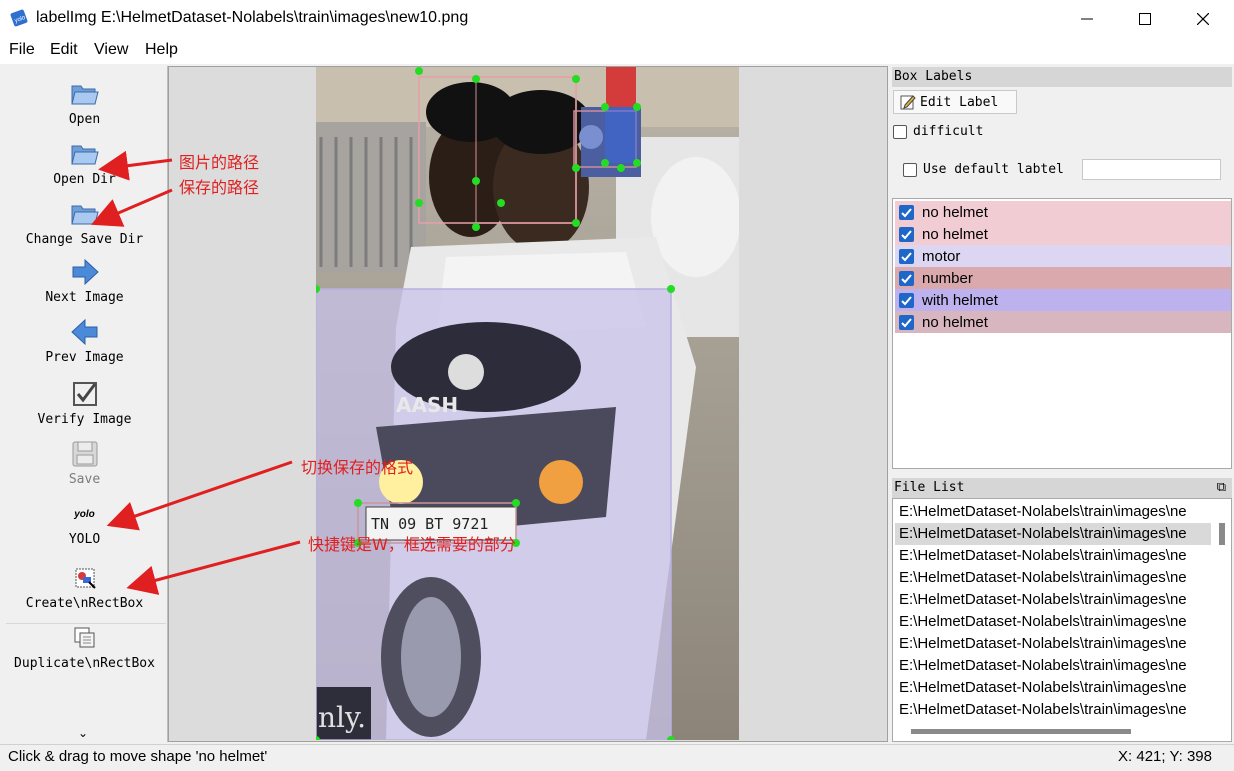 Image resolution: width=1234 pixels, height=771 pixels. I want to click on difficult-label: difficult, so click(948, 131).